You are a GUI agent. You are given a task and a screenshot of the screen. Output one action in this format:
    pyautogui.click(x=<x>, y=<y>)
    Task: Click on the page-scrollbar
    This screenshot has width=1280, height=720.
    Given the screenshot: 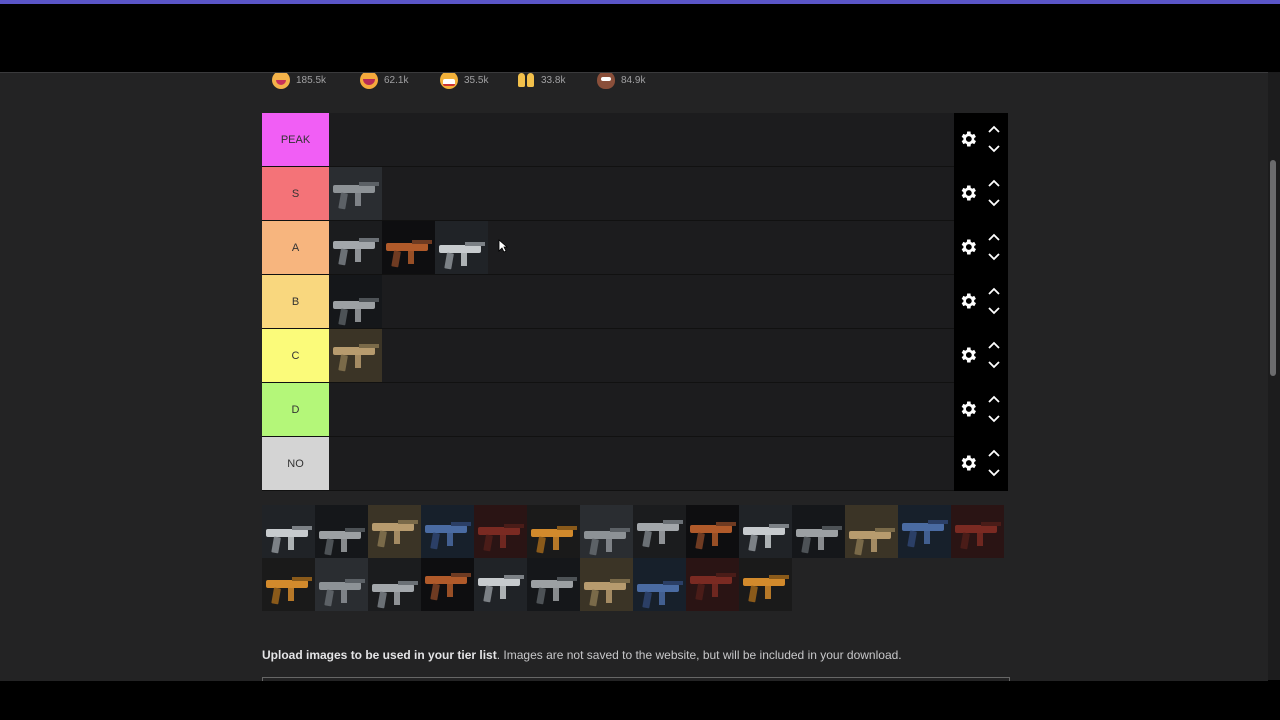 What is the action you would take?
    pyautogui.click(x=1274, y=376)
    